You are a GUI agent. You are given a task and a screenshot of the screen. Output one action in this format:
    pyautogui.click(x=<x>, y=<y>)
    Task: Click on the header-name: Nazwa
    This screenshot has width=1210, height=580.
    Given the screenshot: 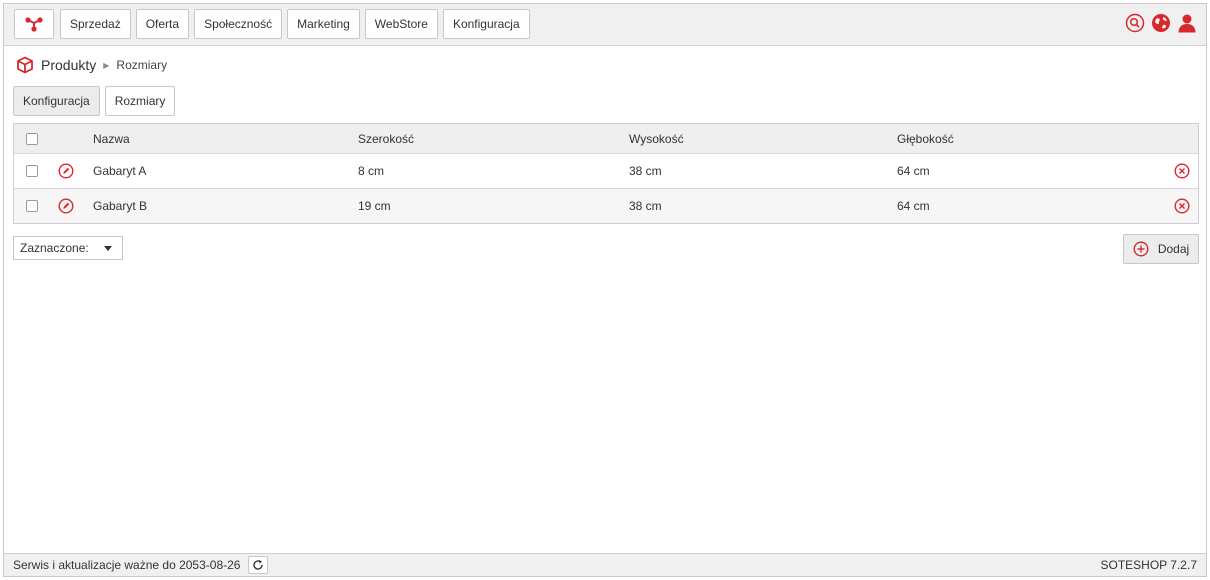 What is the action you would take?
    pyautogui.click(x=111, y=138)
    